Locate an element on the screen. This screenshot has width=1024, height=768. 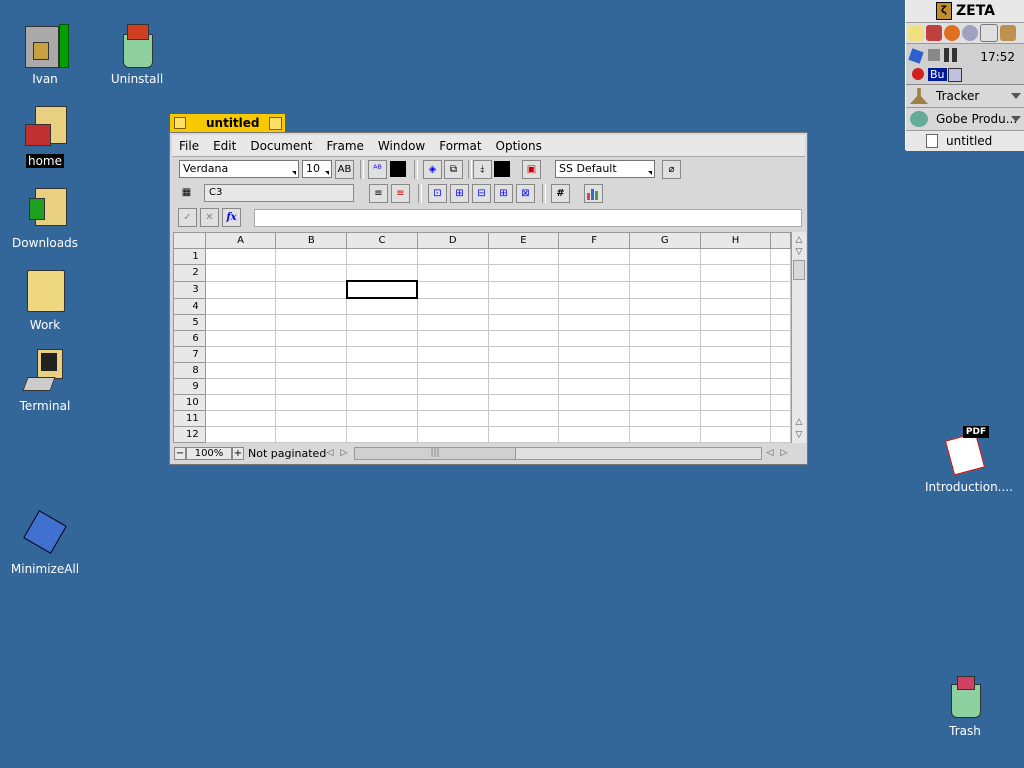
cpu-meter-icon is located at coordinates (946, 55).